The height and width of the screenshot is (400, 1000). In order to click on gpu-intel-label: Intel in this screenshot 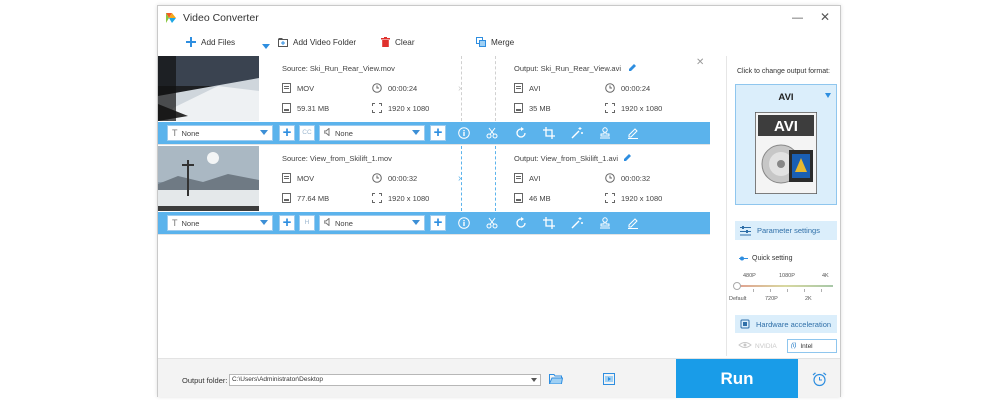, I will do `click(806, 346)`.